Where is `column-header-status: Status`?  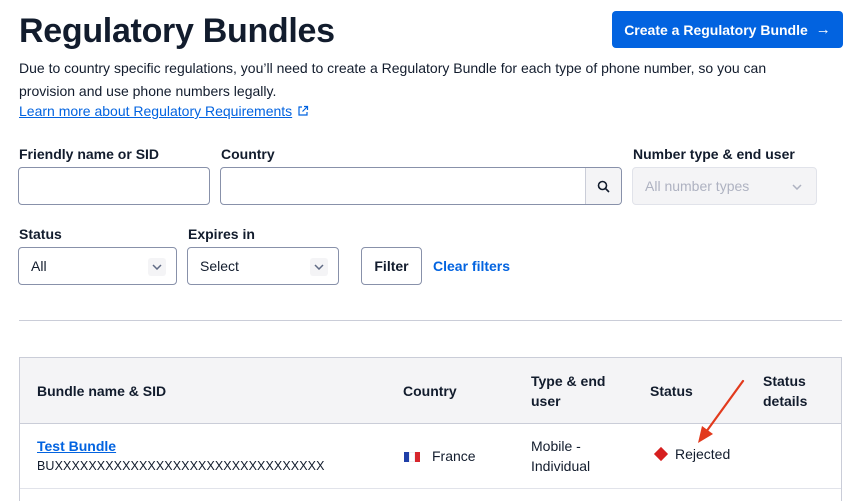
column-header-status: Status is located at coordinates (671, 391).